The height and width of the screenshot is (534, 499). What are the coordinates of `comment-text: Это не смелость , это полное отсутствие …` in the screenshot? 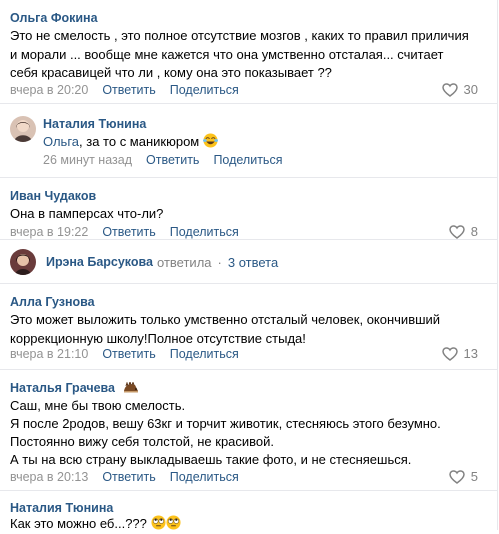 It's located at (239, 54).